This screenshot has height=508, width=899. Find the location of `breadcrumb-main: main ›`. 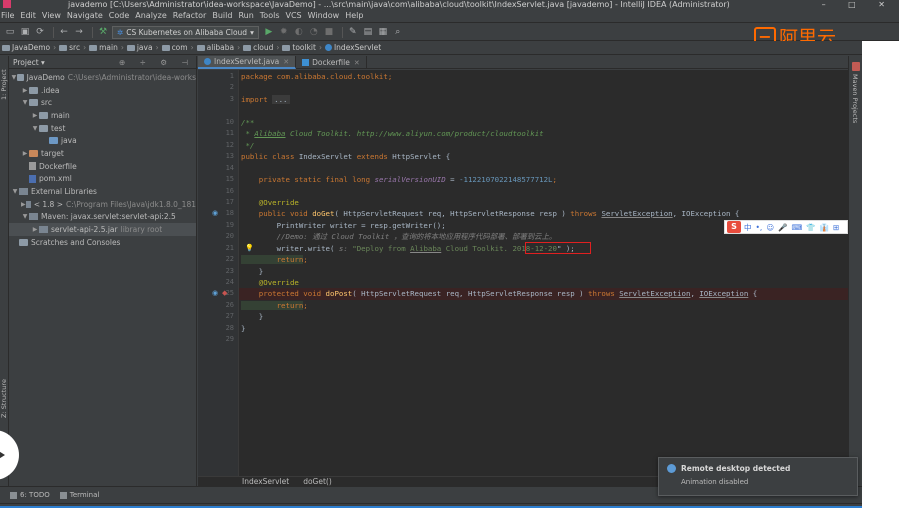

breadcrumb-main: main › is located at coordinates (106, 47).